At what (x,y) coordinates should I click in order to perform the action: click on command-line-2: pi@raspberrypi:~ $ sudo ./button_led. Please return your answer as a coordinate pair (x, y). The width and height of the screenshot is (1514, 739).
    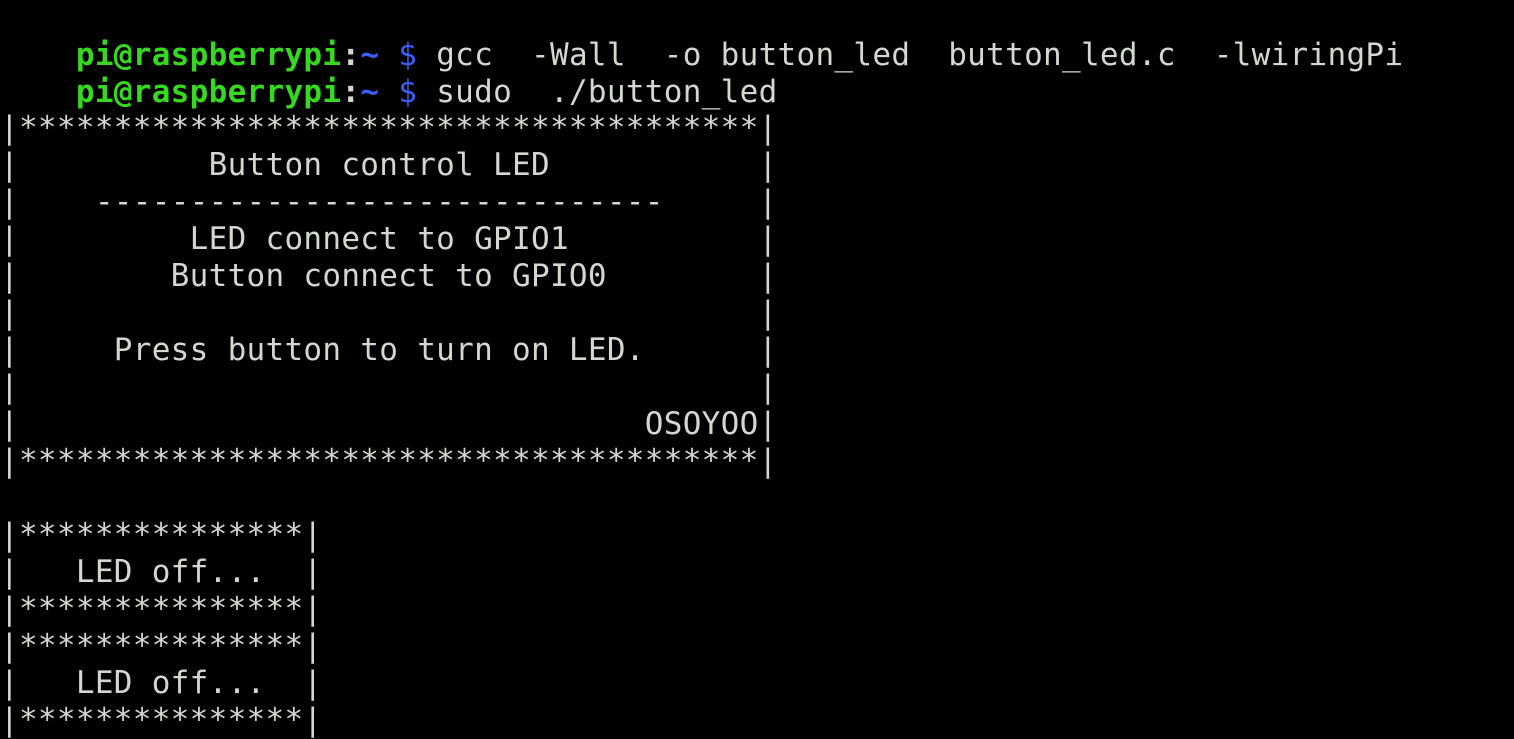
    Looking at the image, I should click on (389, 73).